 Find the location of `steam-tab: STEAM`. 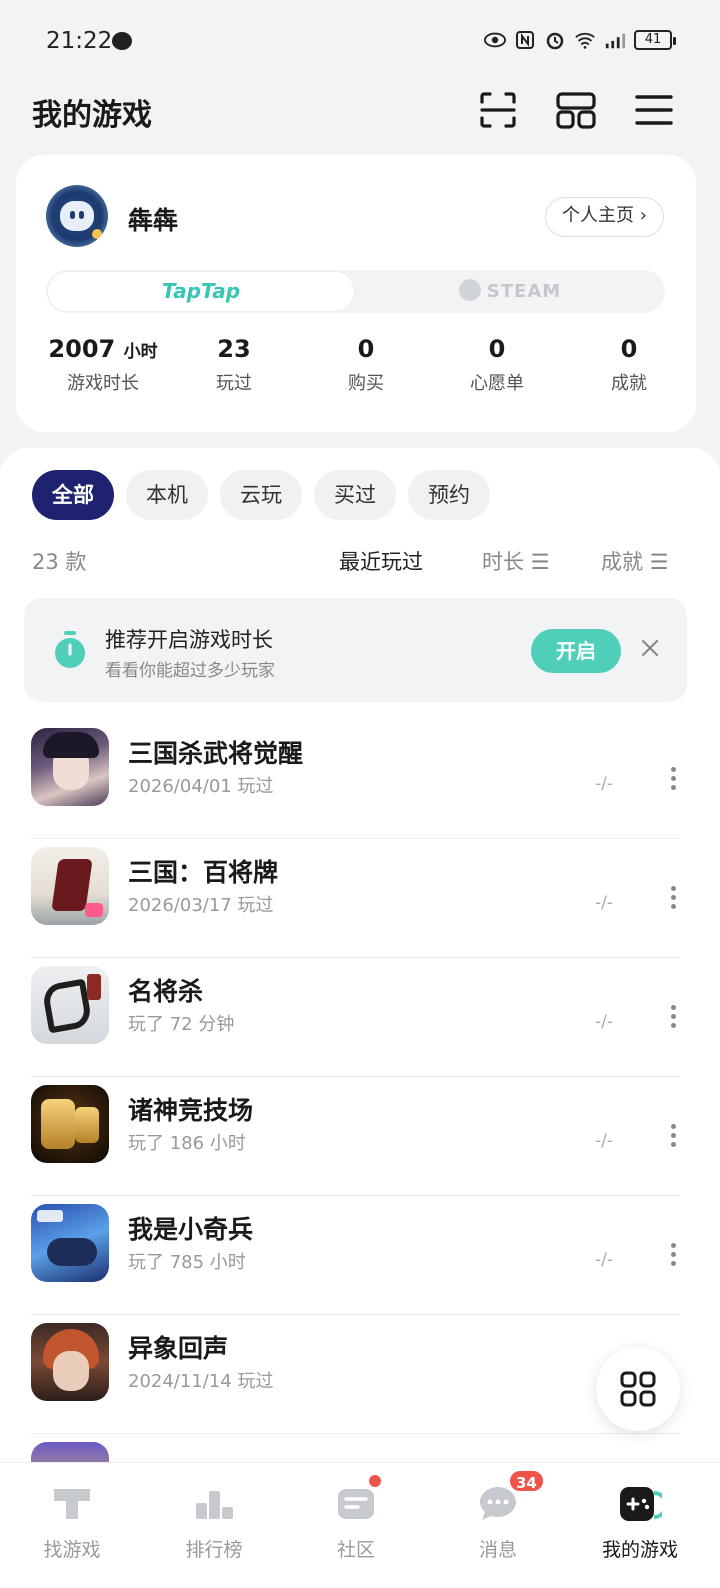

steam-tab: STEAM is located at coordinates (510, 291).